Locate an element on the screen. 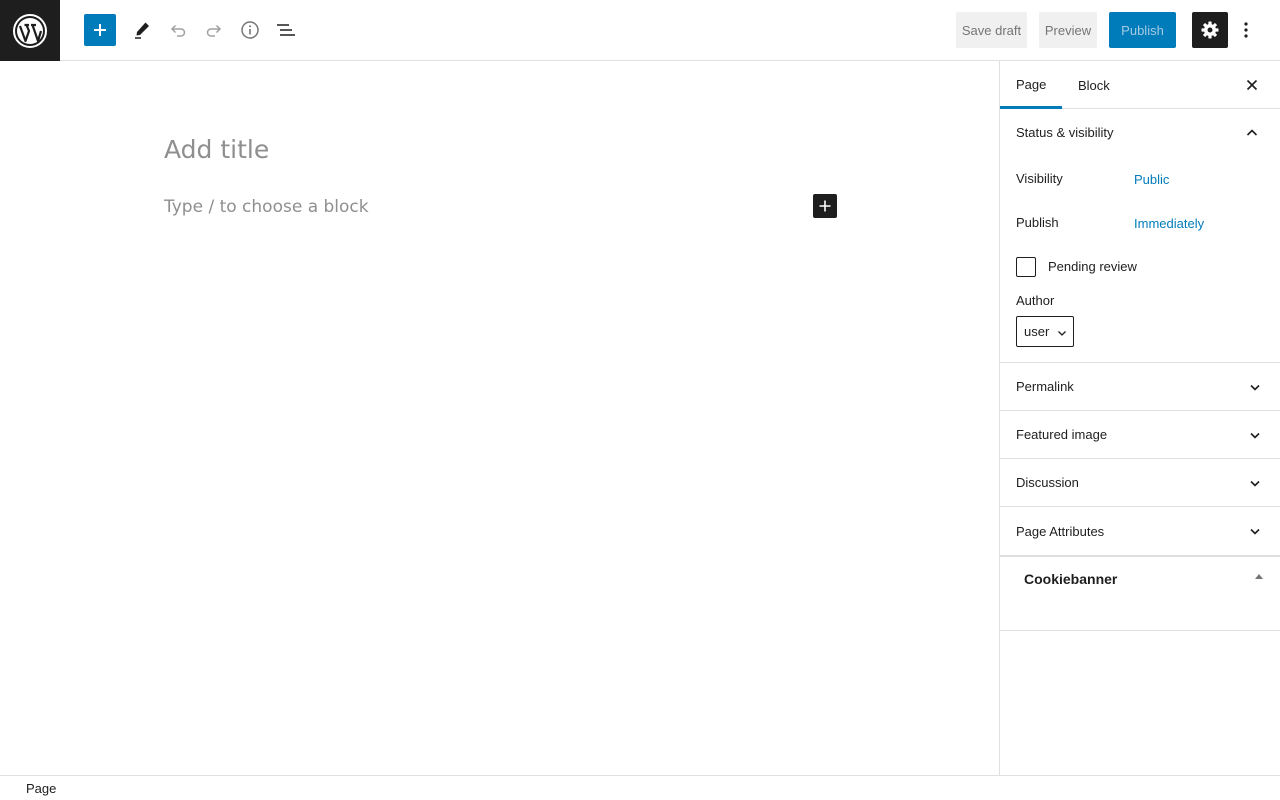 Image resolution: width=1280 pixels, height=800 pixels. featured-image-label: Featured image is located at coordinates (1062, 434).